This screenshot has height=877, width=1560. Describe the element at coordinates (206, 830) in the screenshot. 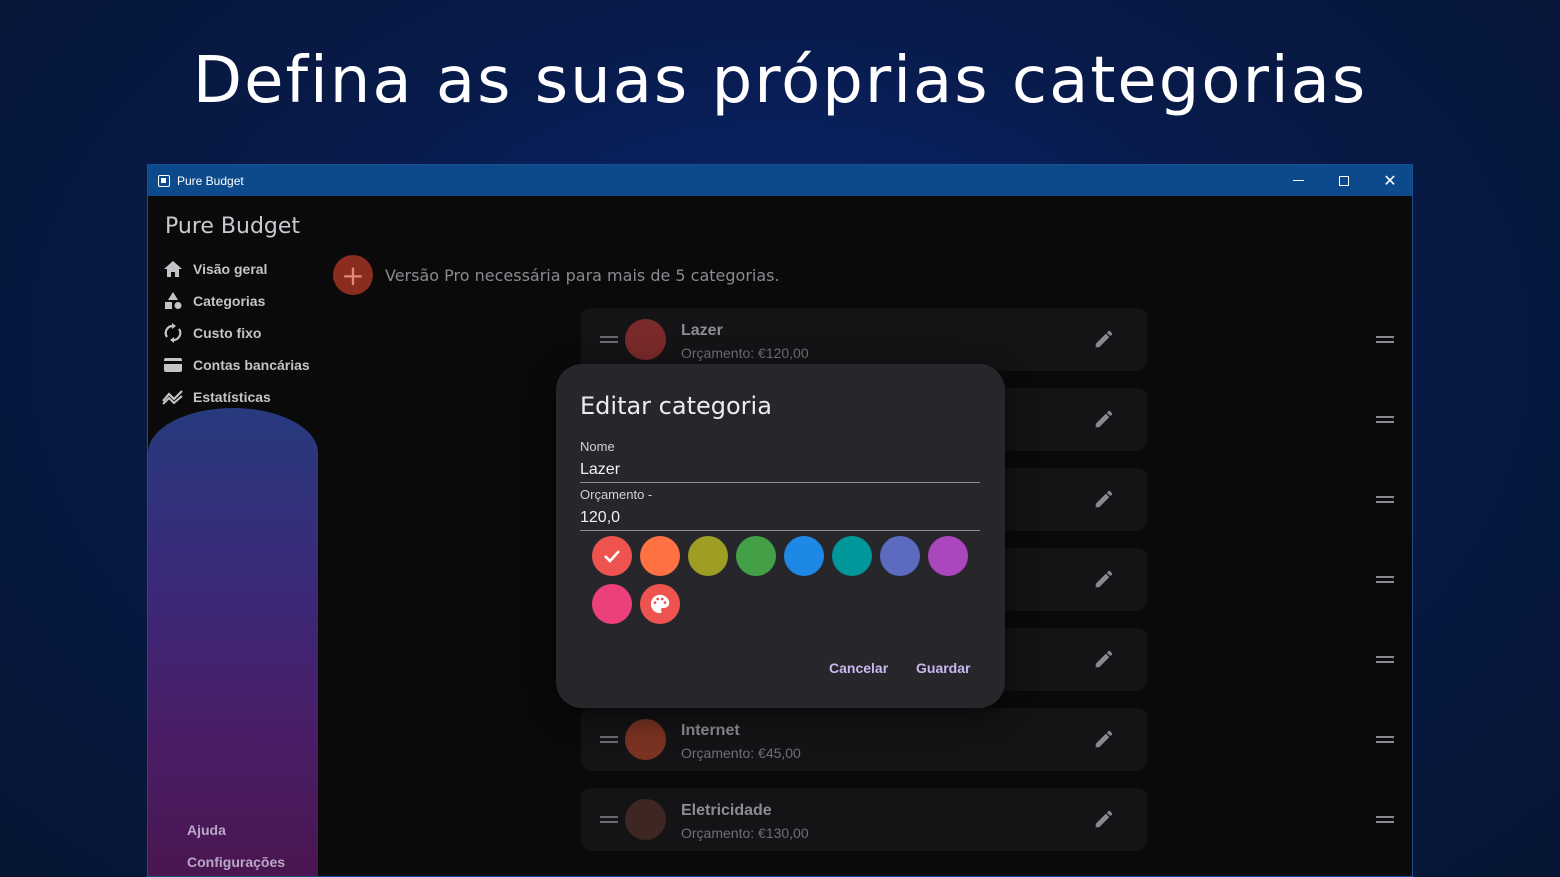

I see `help-link: Ajuda` at that location.